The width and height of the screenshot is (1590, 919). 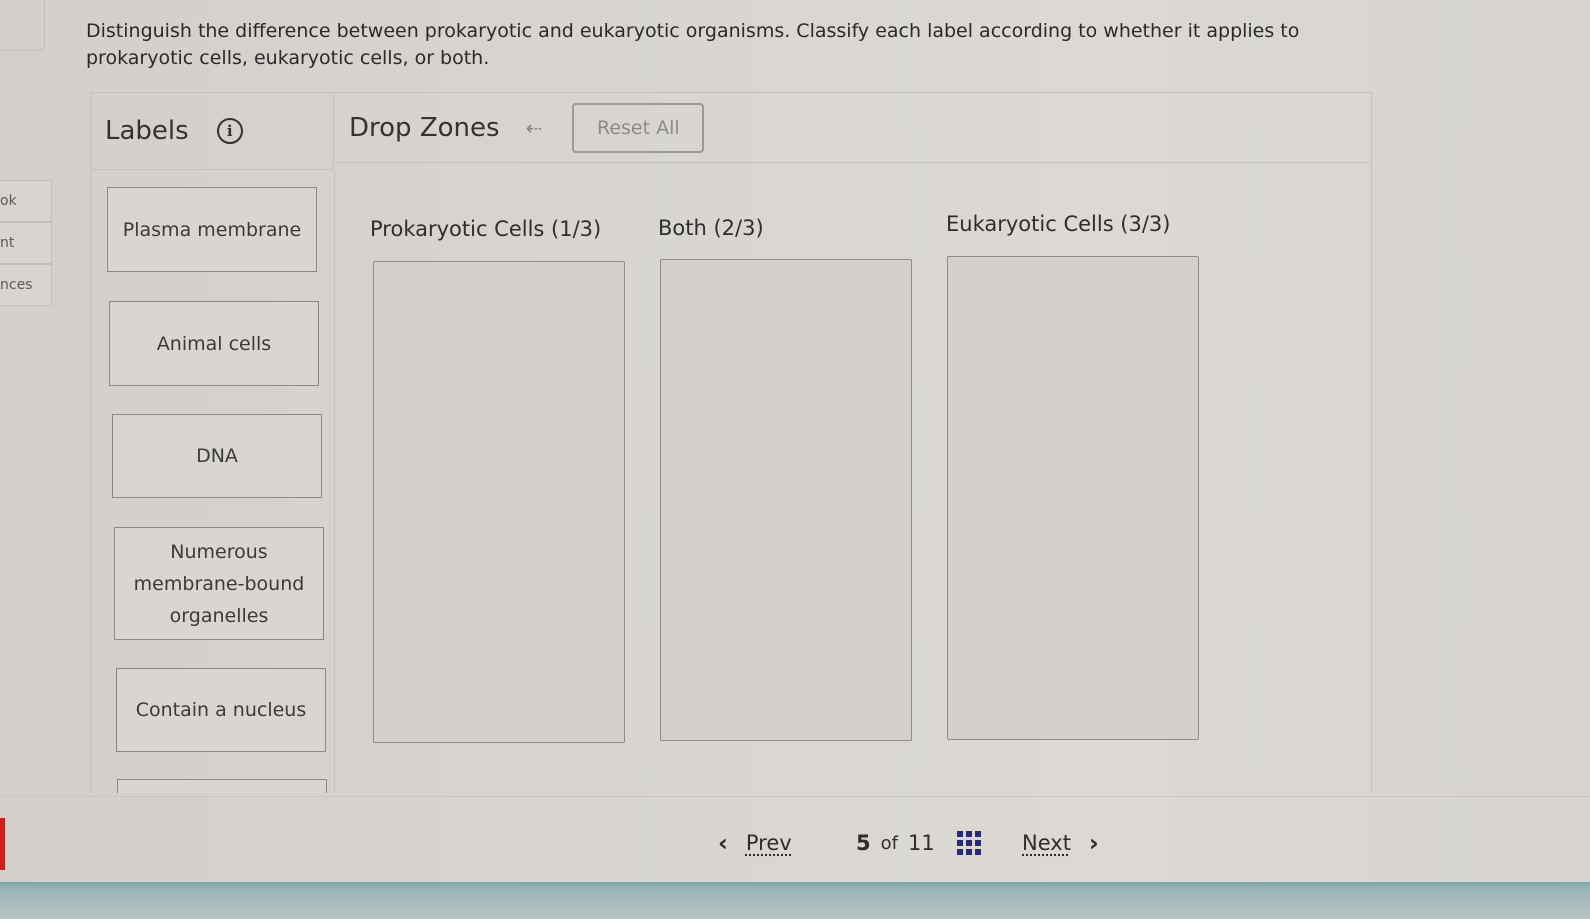 I want to click on drop-zones-title: Drop Zones, so click(x=424, y=127).